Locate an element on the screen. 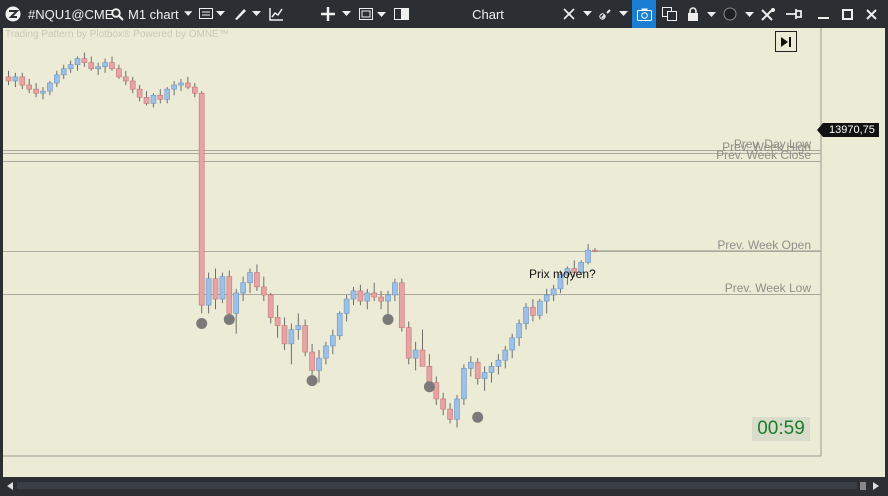 This screenshot has height=496, width=888. panel-icon is located at coordinates (401, 14).